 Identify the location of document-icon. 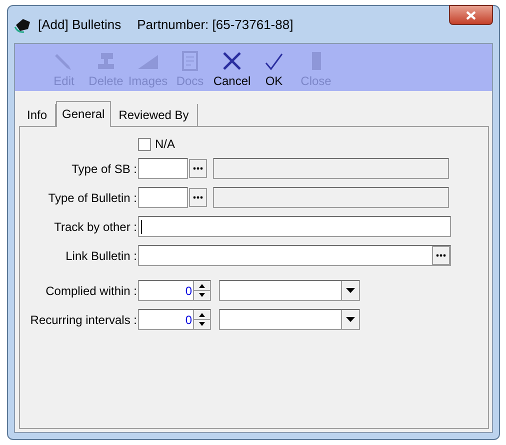
(190, 61).